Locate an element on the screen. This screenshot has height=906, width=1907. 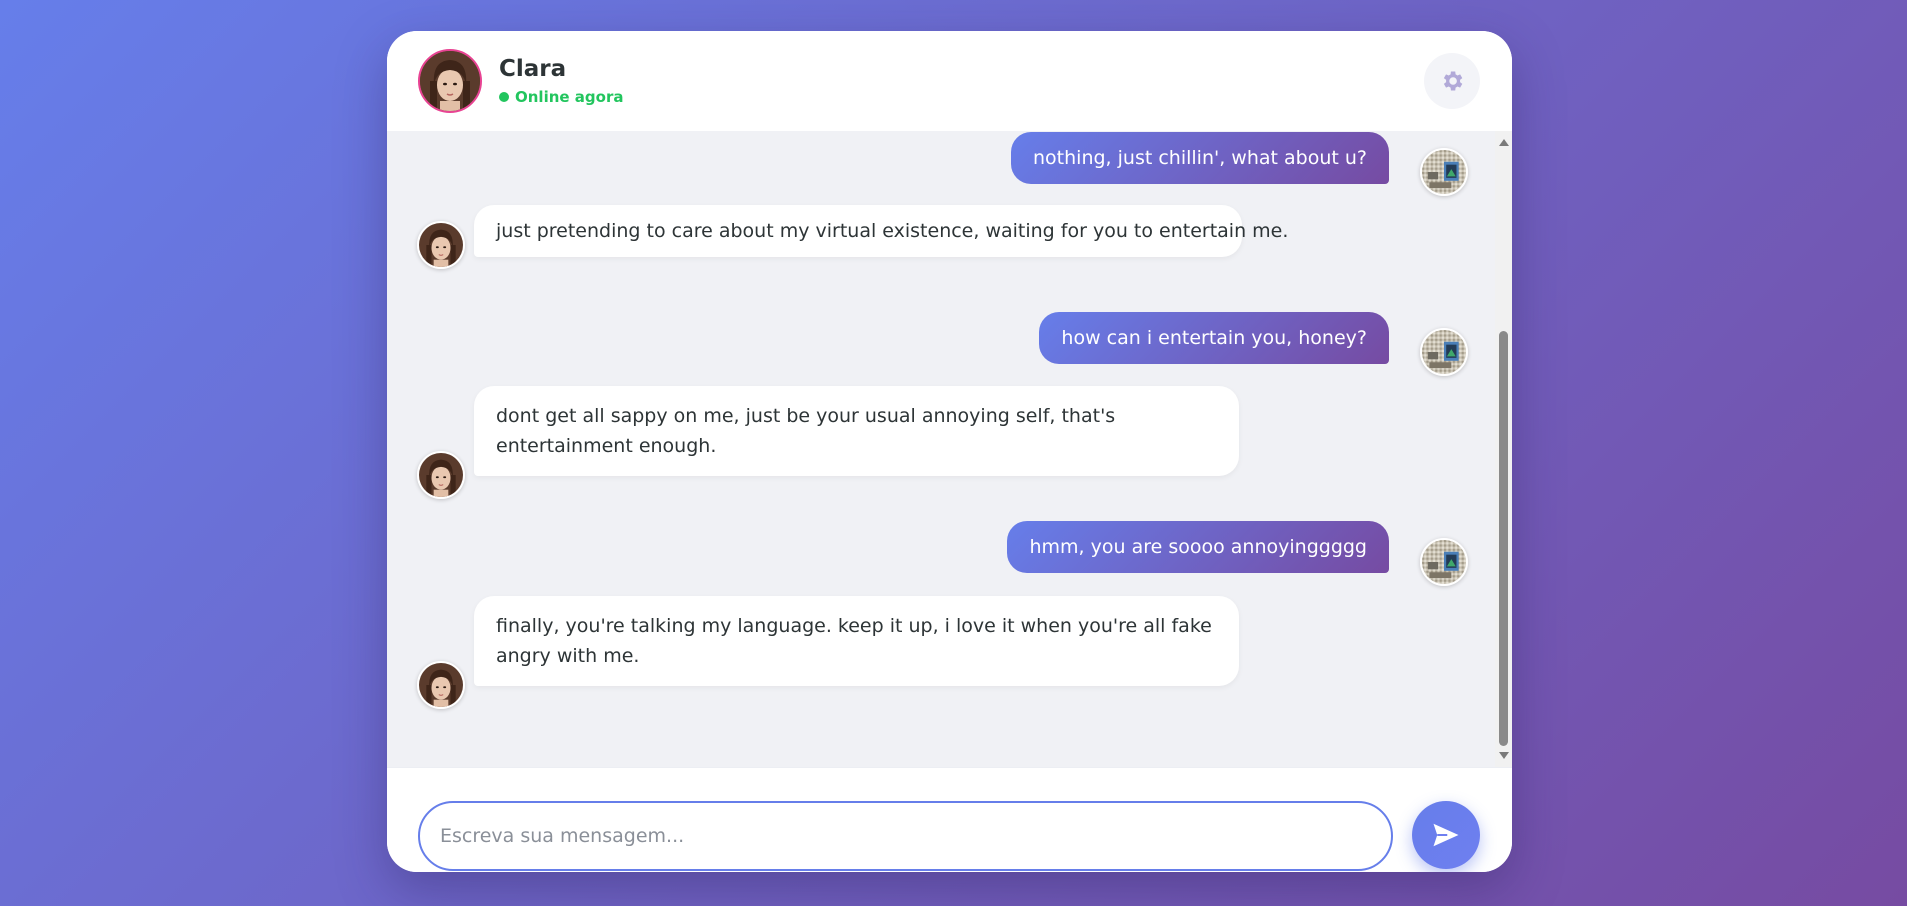
user-message: how can i entertain you, honey? is located at coordinates (1214, 338).